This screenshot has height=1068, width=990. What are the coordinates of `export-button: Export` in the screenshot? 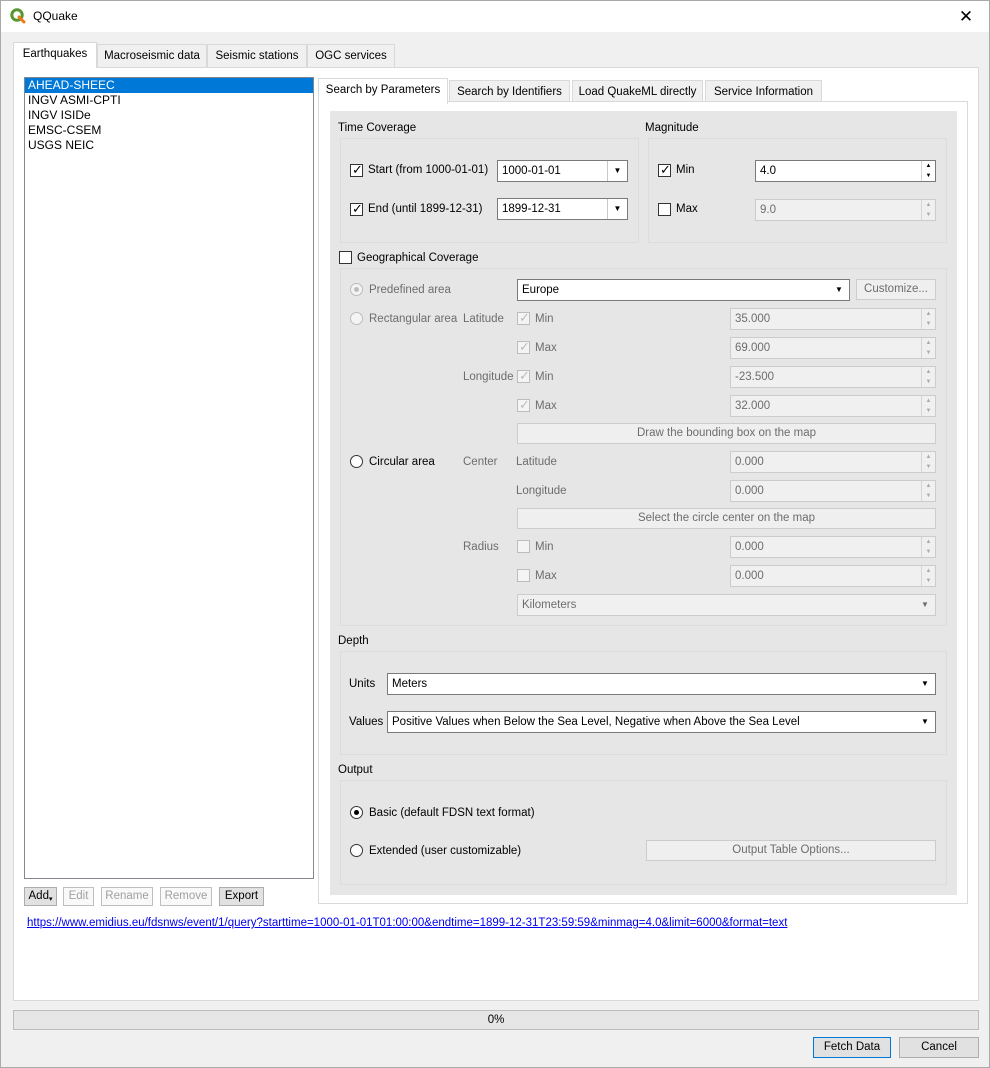 It's located at (241, 896).